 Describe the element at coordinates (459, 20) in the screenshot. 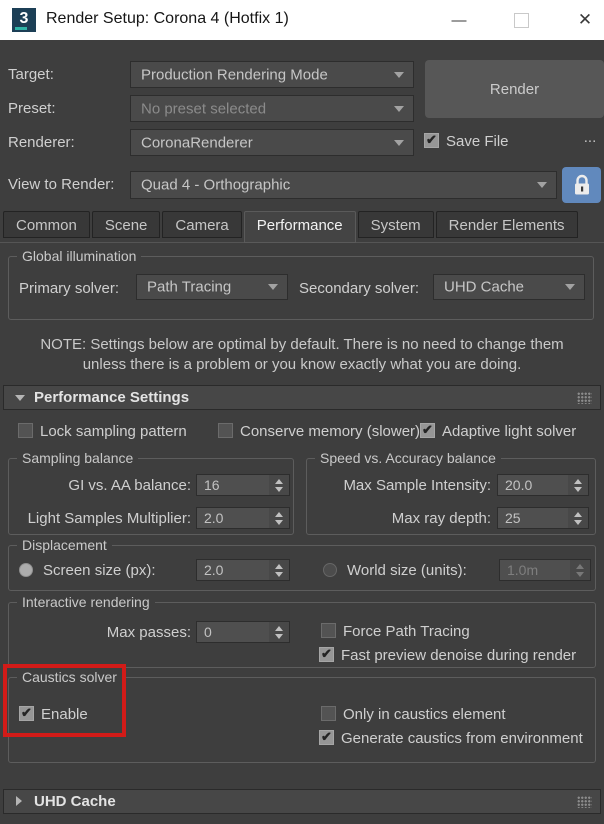

I see `minimize-button: —` at that location.